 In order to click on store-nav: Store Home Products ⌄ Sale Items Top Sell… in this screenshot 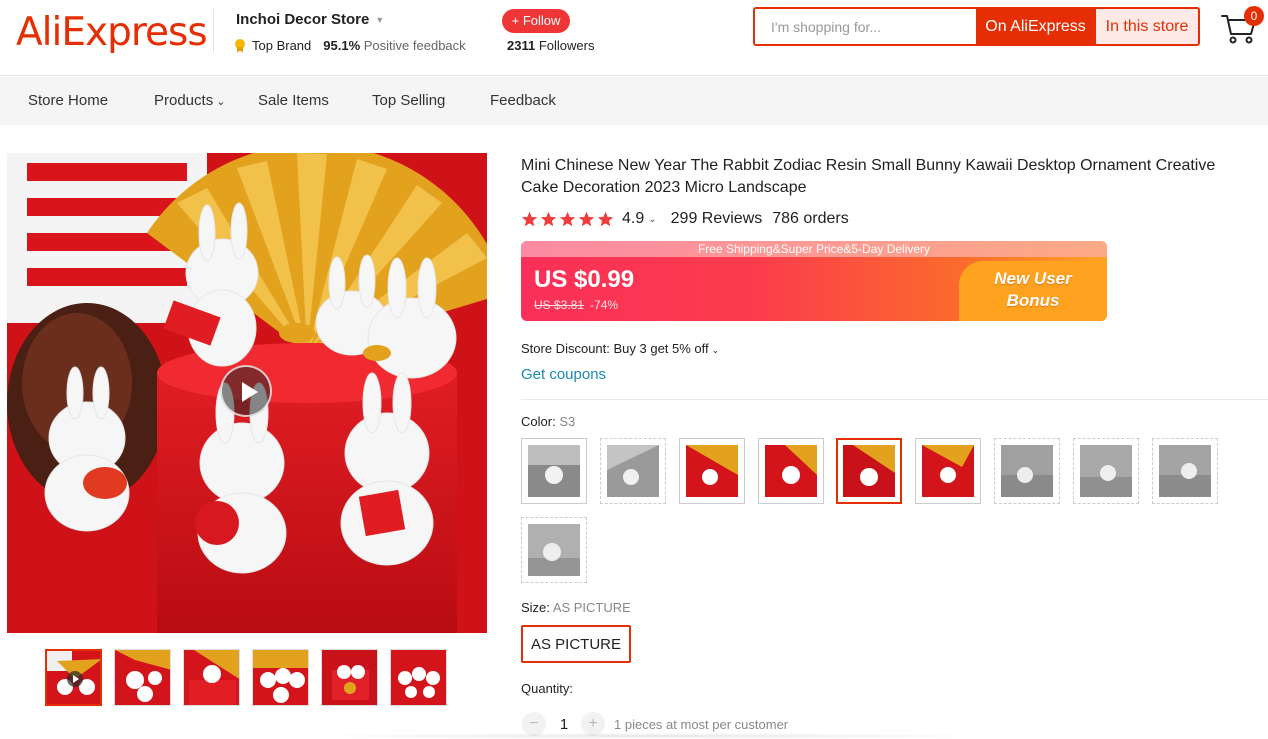, I will do `click(634, 101)`.